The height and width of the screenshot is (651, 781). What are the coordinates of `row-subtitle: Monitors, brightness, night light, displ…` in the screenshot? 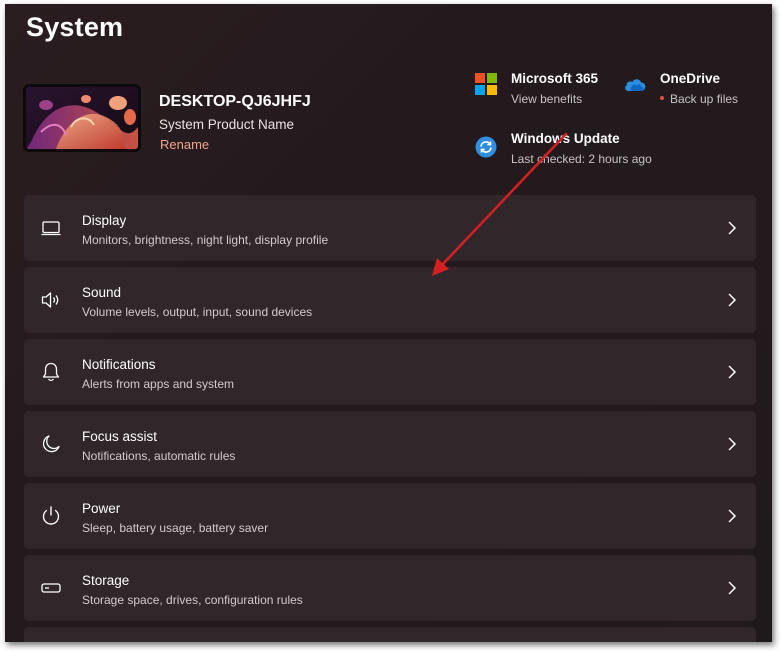 It's located at (205, 240).